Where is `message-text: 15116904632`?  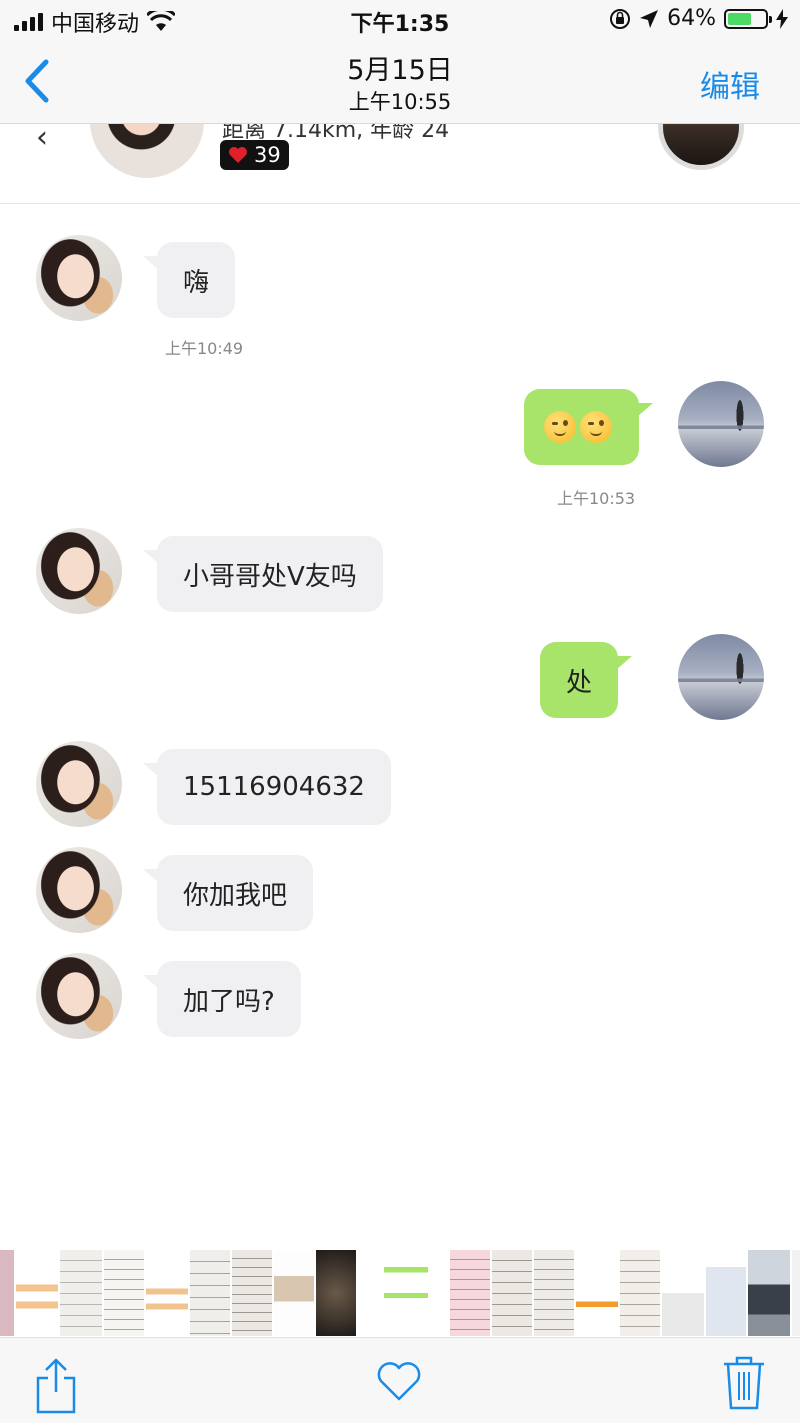 message-text: 15116904632 is located at coordinates (274, 787).